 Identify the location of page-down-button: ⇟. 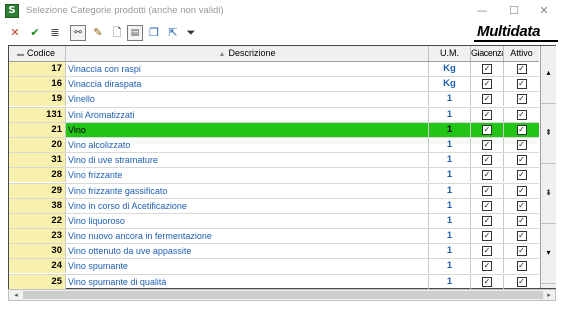
(548, 195).